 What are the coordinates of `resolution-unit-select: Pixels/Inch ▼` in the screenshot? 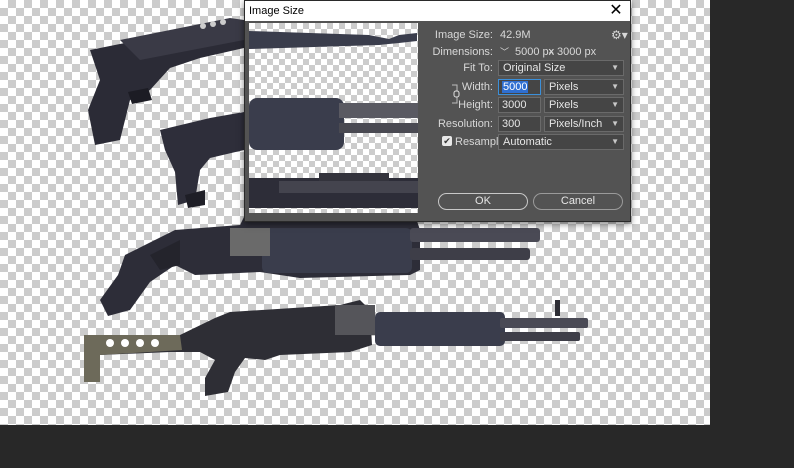 It's located at (584, 124).